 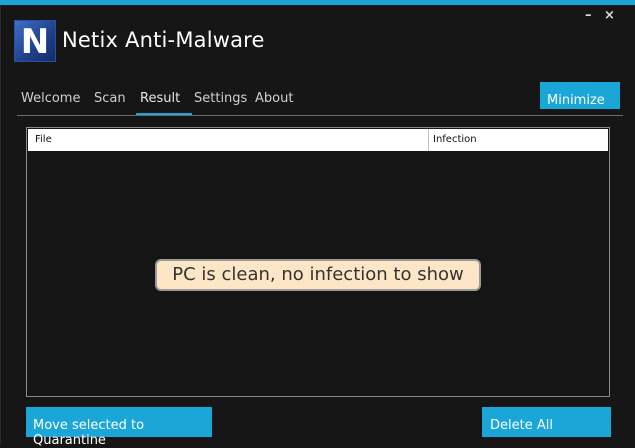 I want to click on move-to-quarantine-button: Move selected to Quarantine, so click(x=119, y=427).